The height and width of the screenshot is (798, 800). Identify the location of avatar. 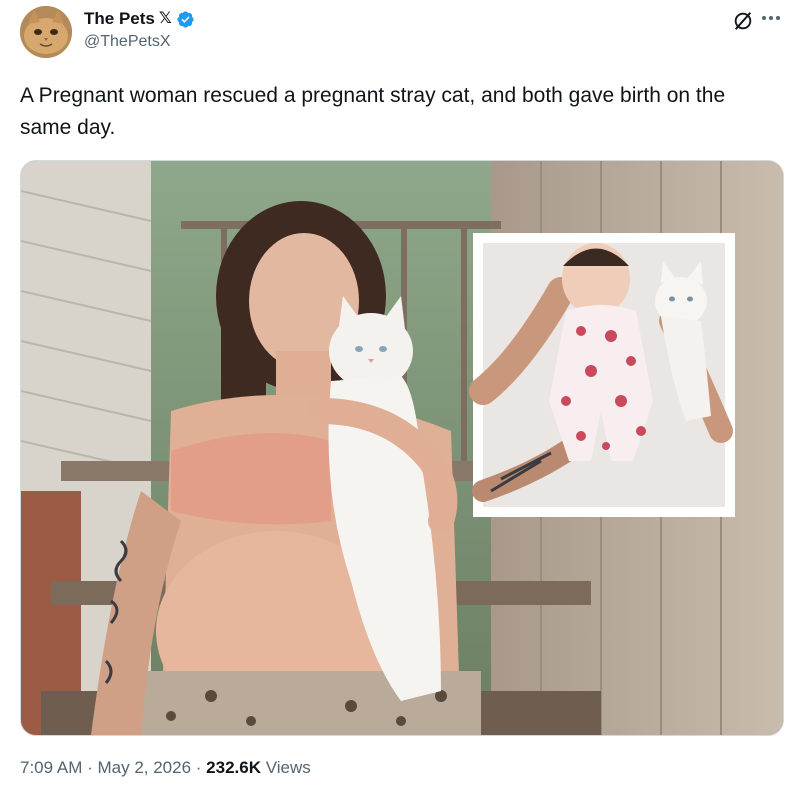
(46, 32).